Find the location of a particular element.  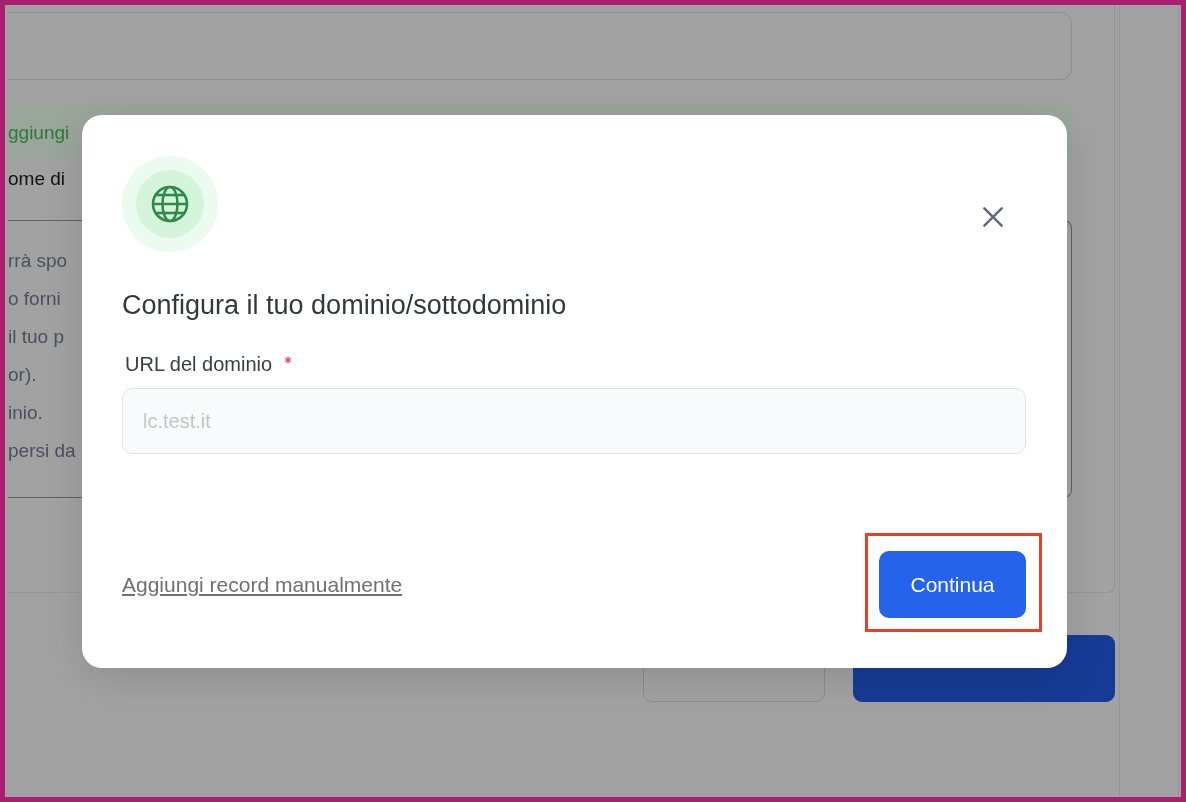

description-line: inio. is located at coordinates (25, 413).